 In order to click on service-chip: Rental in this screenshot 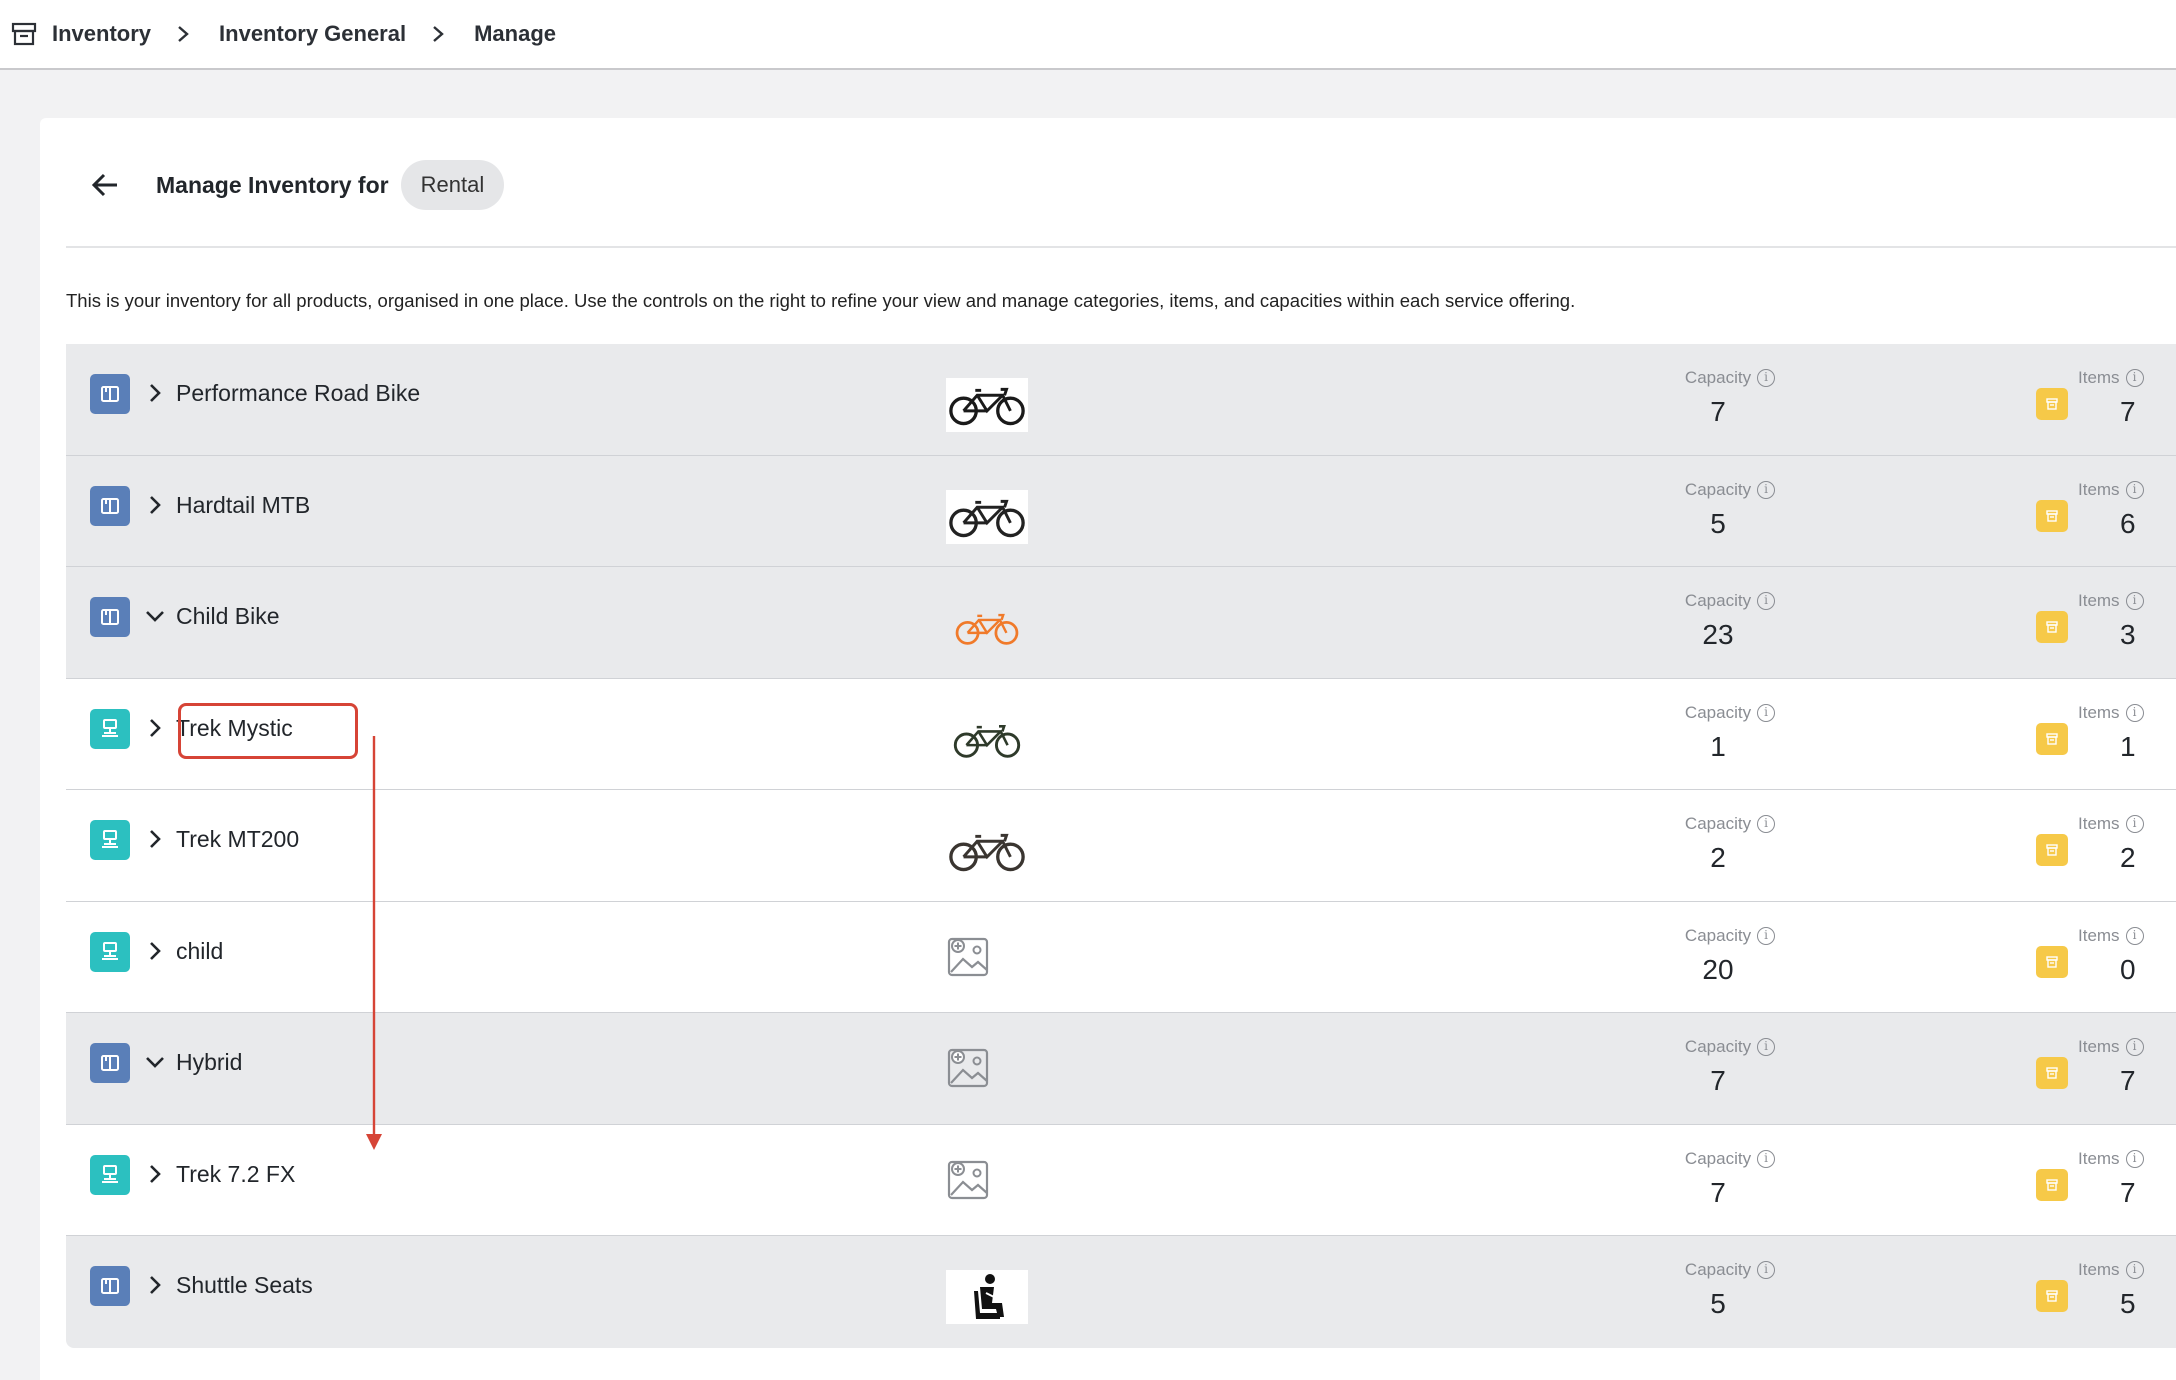, I will do `click(452, 185)`.